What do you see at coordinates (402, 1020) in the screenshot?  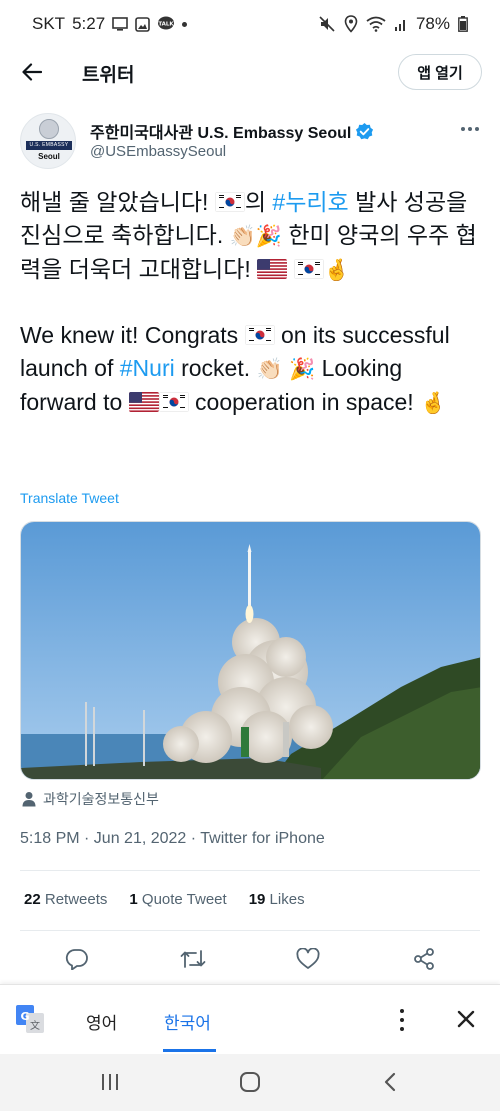 I see `translate-more-button` at bounding box center [402, 1020].